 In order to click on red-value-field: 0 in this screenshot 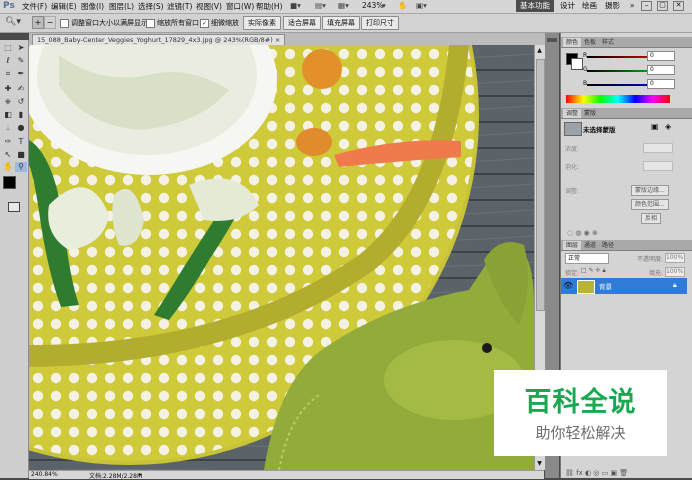, I will do `click(661, 56)`.